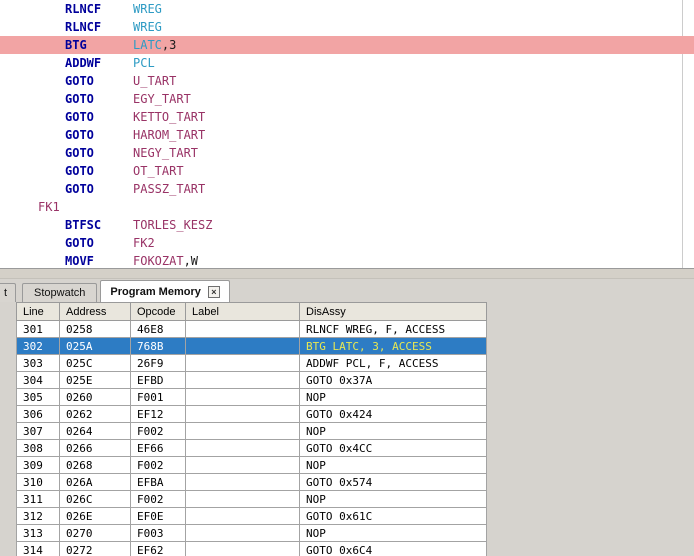  Describe the element at coordinates (347, 171) in the screenshot. I see `code-line: GOTO OT_TART` at that location.